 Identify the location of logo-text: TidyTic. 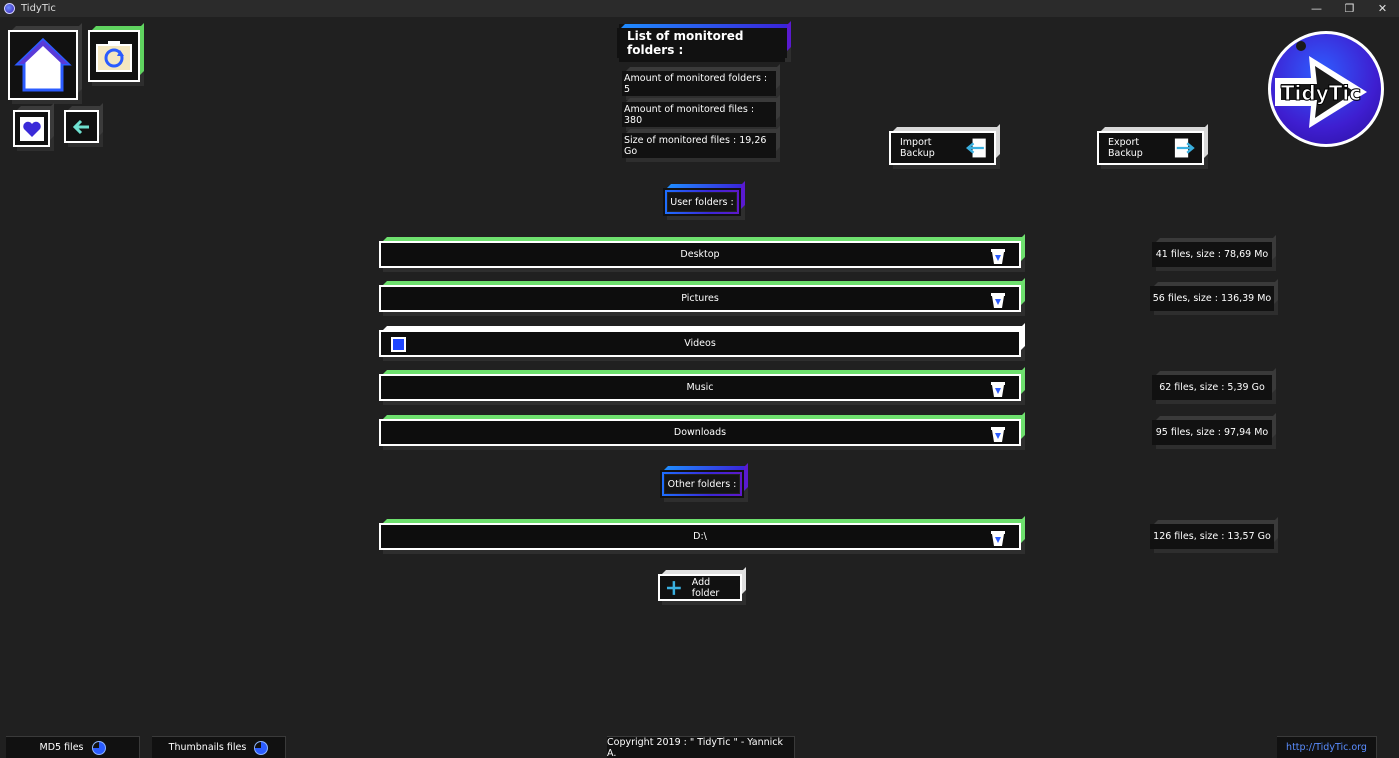
(1321, 93).